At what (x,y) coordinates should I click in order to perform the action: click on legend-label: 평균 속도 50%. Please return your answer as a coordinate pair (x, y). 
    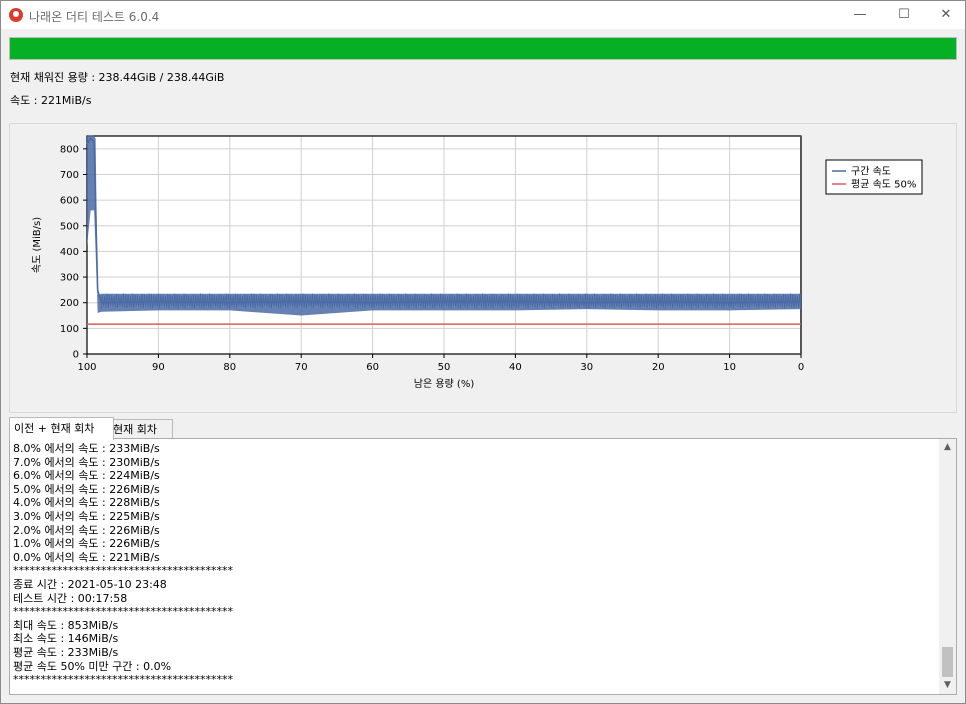
    Looking at the image, I should click on (883, 185).